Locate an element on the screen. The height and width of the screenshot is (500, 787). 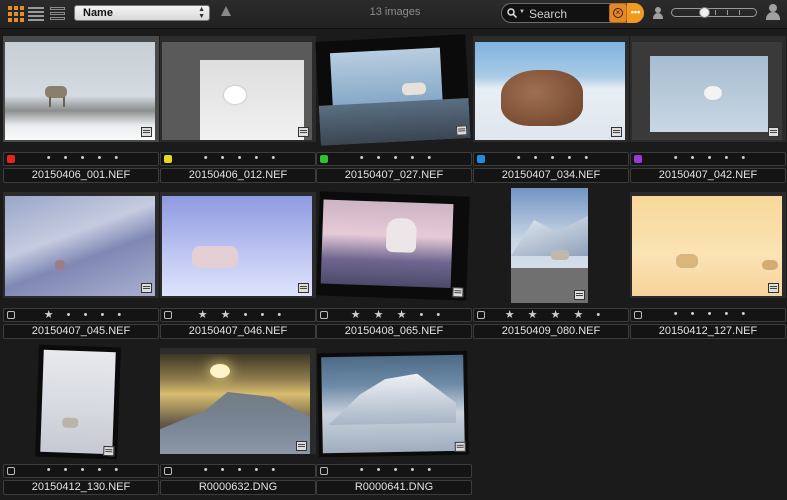
file-name: 20150407_046.NEF is located at coordinates (238, 331).